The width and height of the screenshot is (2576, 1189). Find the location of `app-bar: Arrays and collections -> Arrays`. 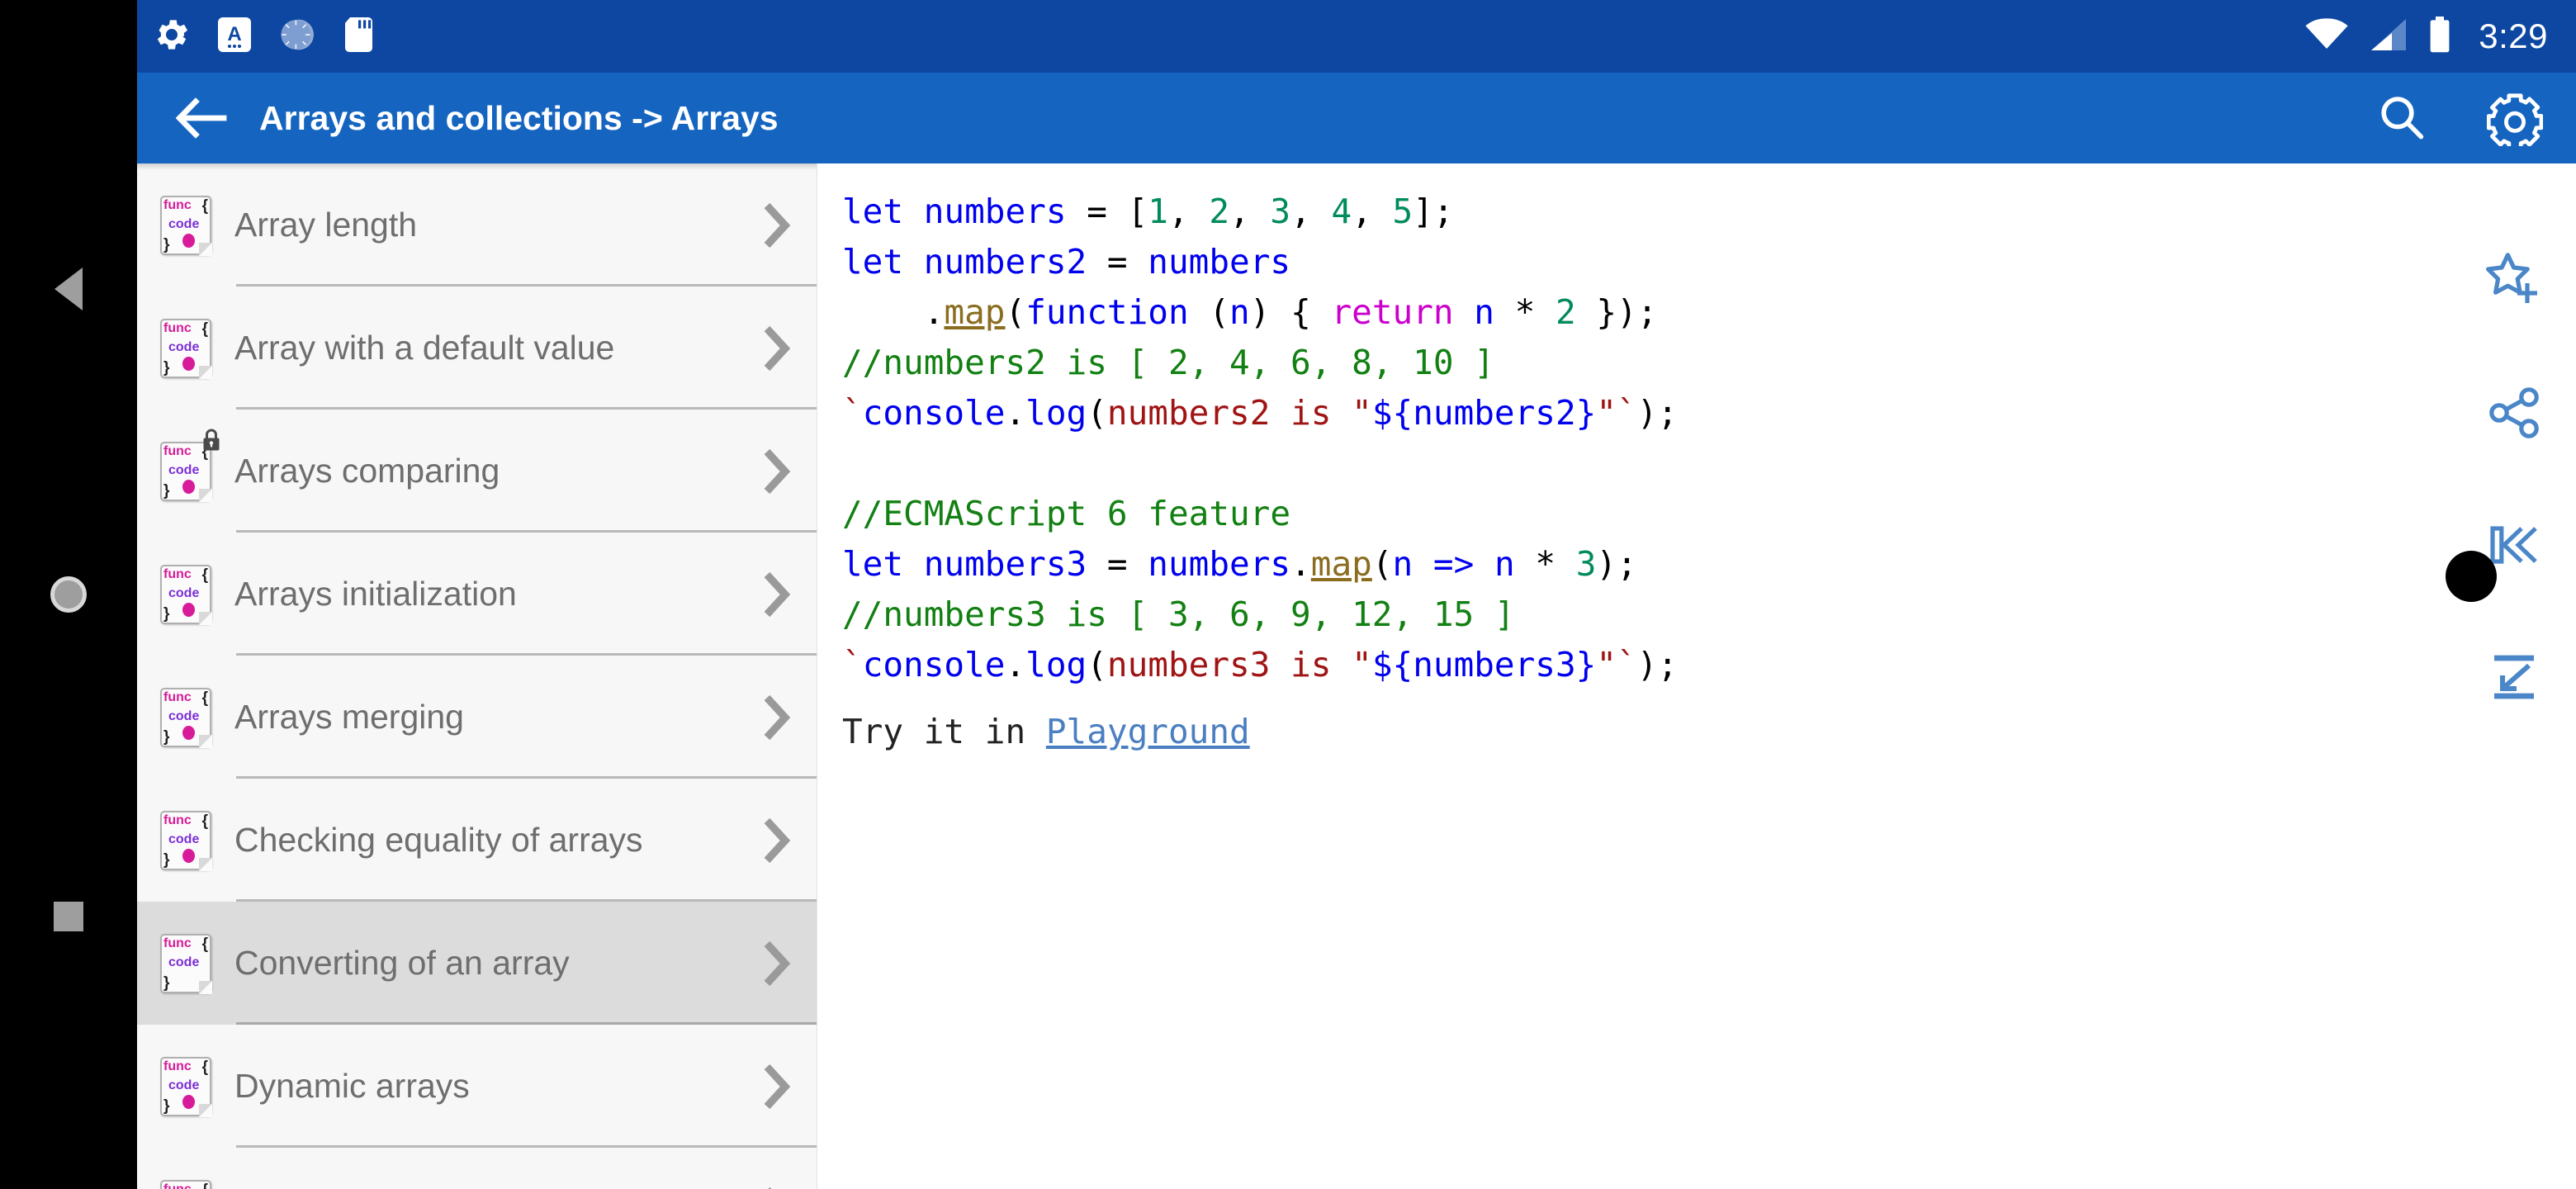

app-bar: Arrays and collections -> Arrays is located at coordinates (1356, 118).